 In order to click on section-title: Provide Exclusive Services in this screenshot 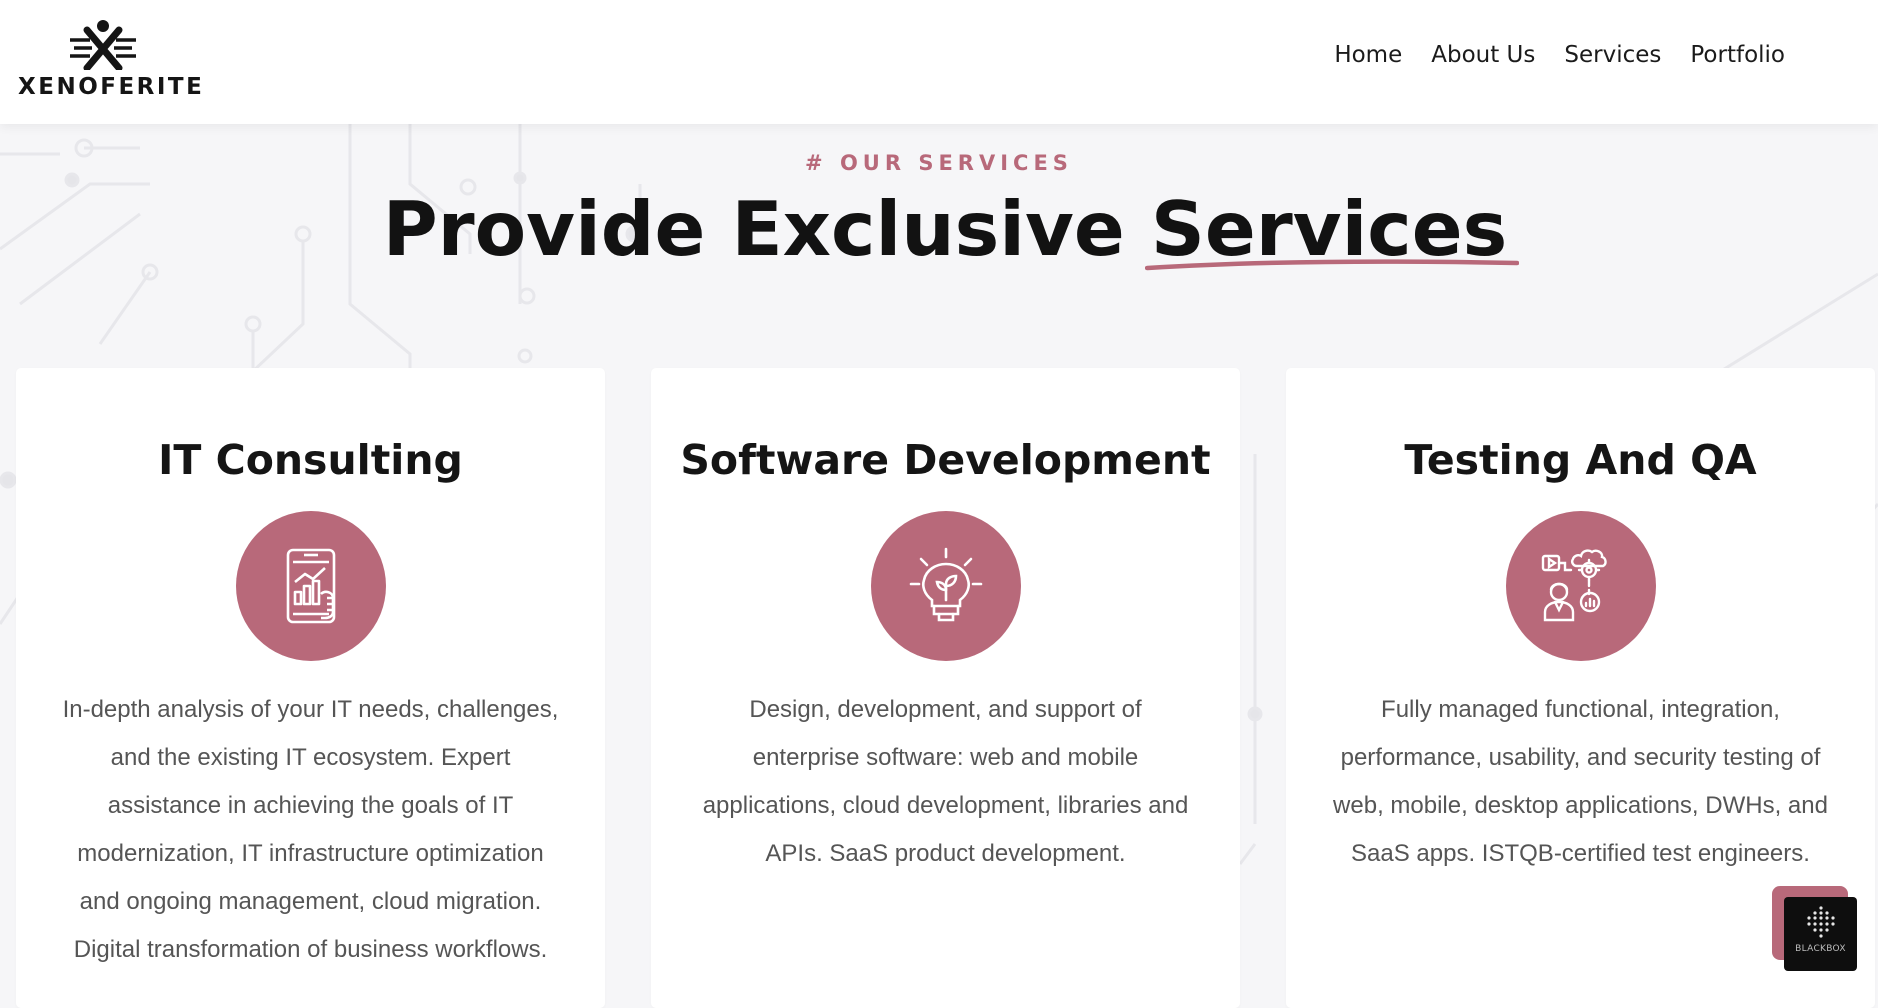, I will do `click(939, 229)`.